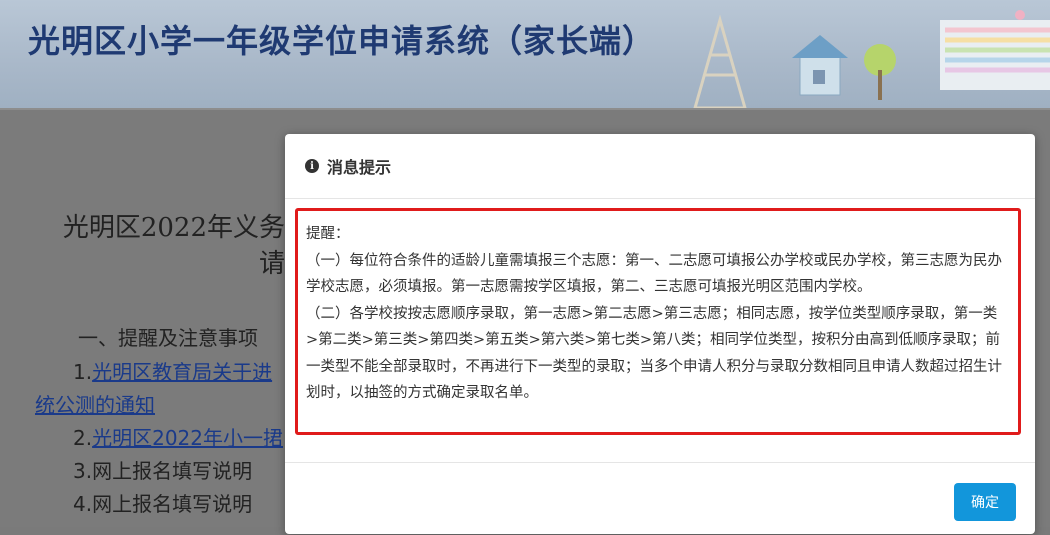 This screenshot has width=1050, height=535. I want to click on dialog-header: i 消息提示, so click(660, 166).